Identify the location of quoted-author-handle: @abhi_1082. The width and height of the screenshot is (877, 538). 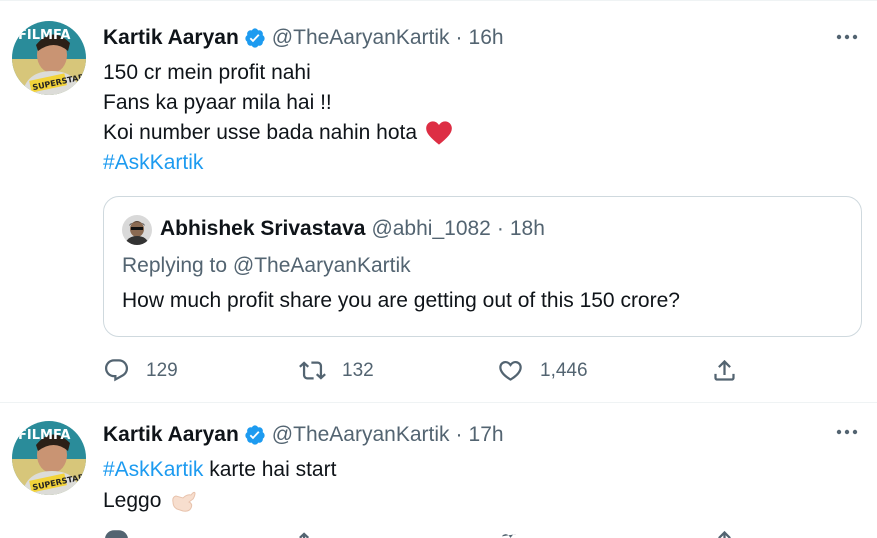
(430, 229).